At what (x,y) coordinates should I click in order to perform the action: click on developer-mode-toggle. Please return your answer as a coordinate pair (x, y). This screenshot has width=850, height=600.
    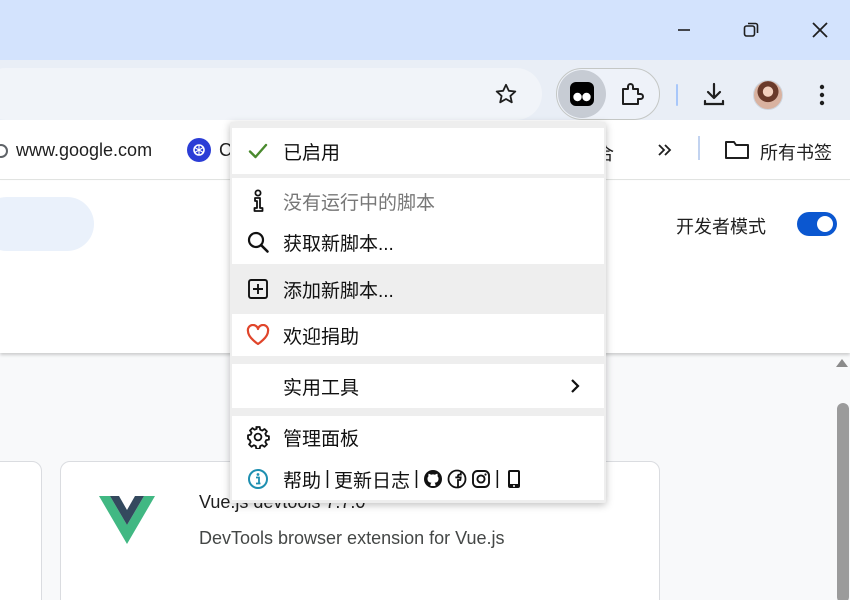
    Looking at the image, I should click on (817, 224).